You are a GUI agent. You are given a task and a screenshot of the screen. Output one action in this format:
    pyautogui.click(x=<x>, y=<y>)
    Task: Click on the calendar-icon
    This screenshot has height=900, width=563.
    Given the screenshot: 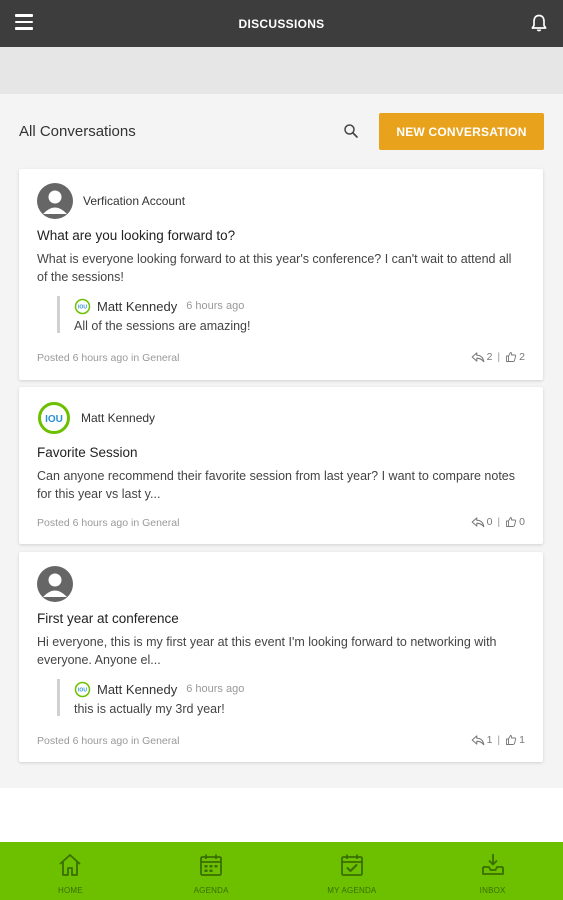 What is the action you would take?
    pyautogui.click(x=211, y=865)
    